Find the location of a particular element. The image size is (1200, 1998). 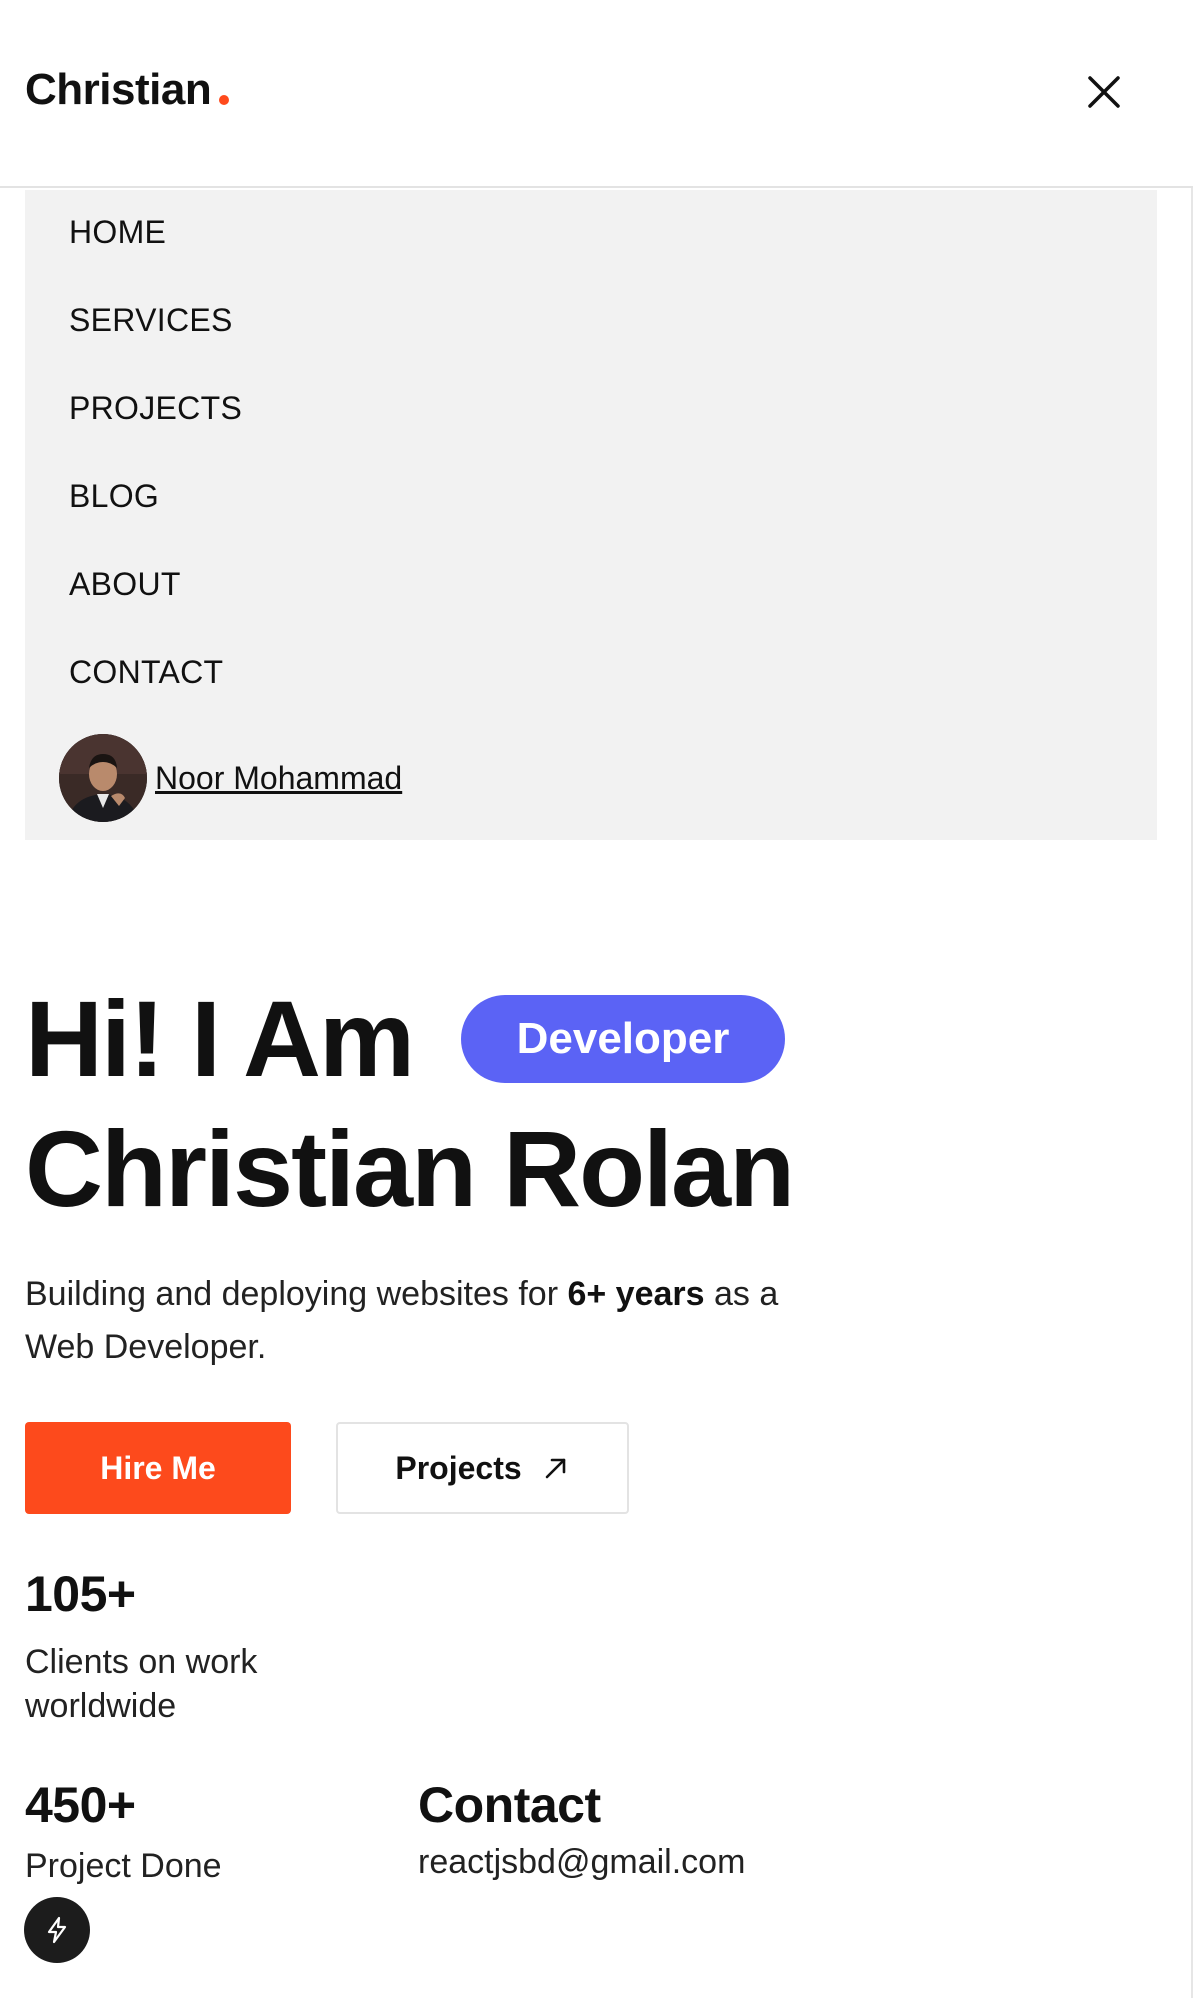

brand-logo: Christian is located at coordinates (127, 90).